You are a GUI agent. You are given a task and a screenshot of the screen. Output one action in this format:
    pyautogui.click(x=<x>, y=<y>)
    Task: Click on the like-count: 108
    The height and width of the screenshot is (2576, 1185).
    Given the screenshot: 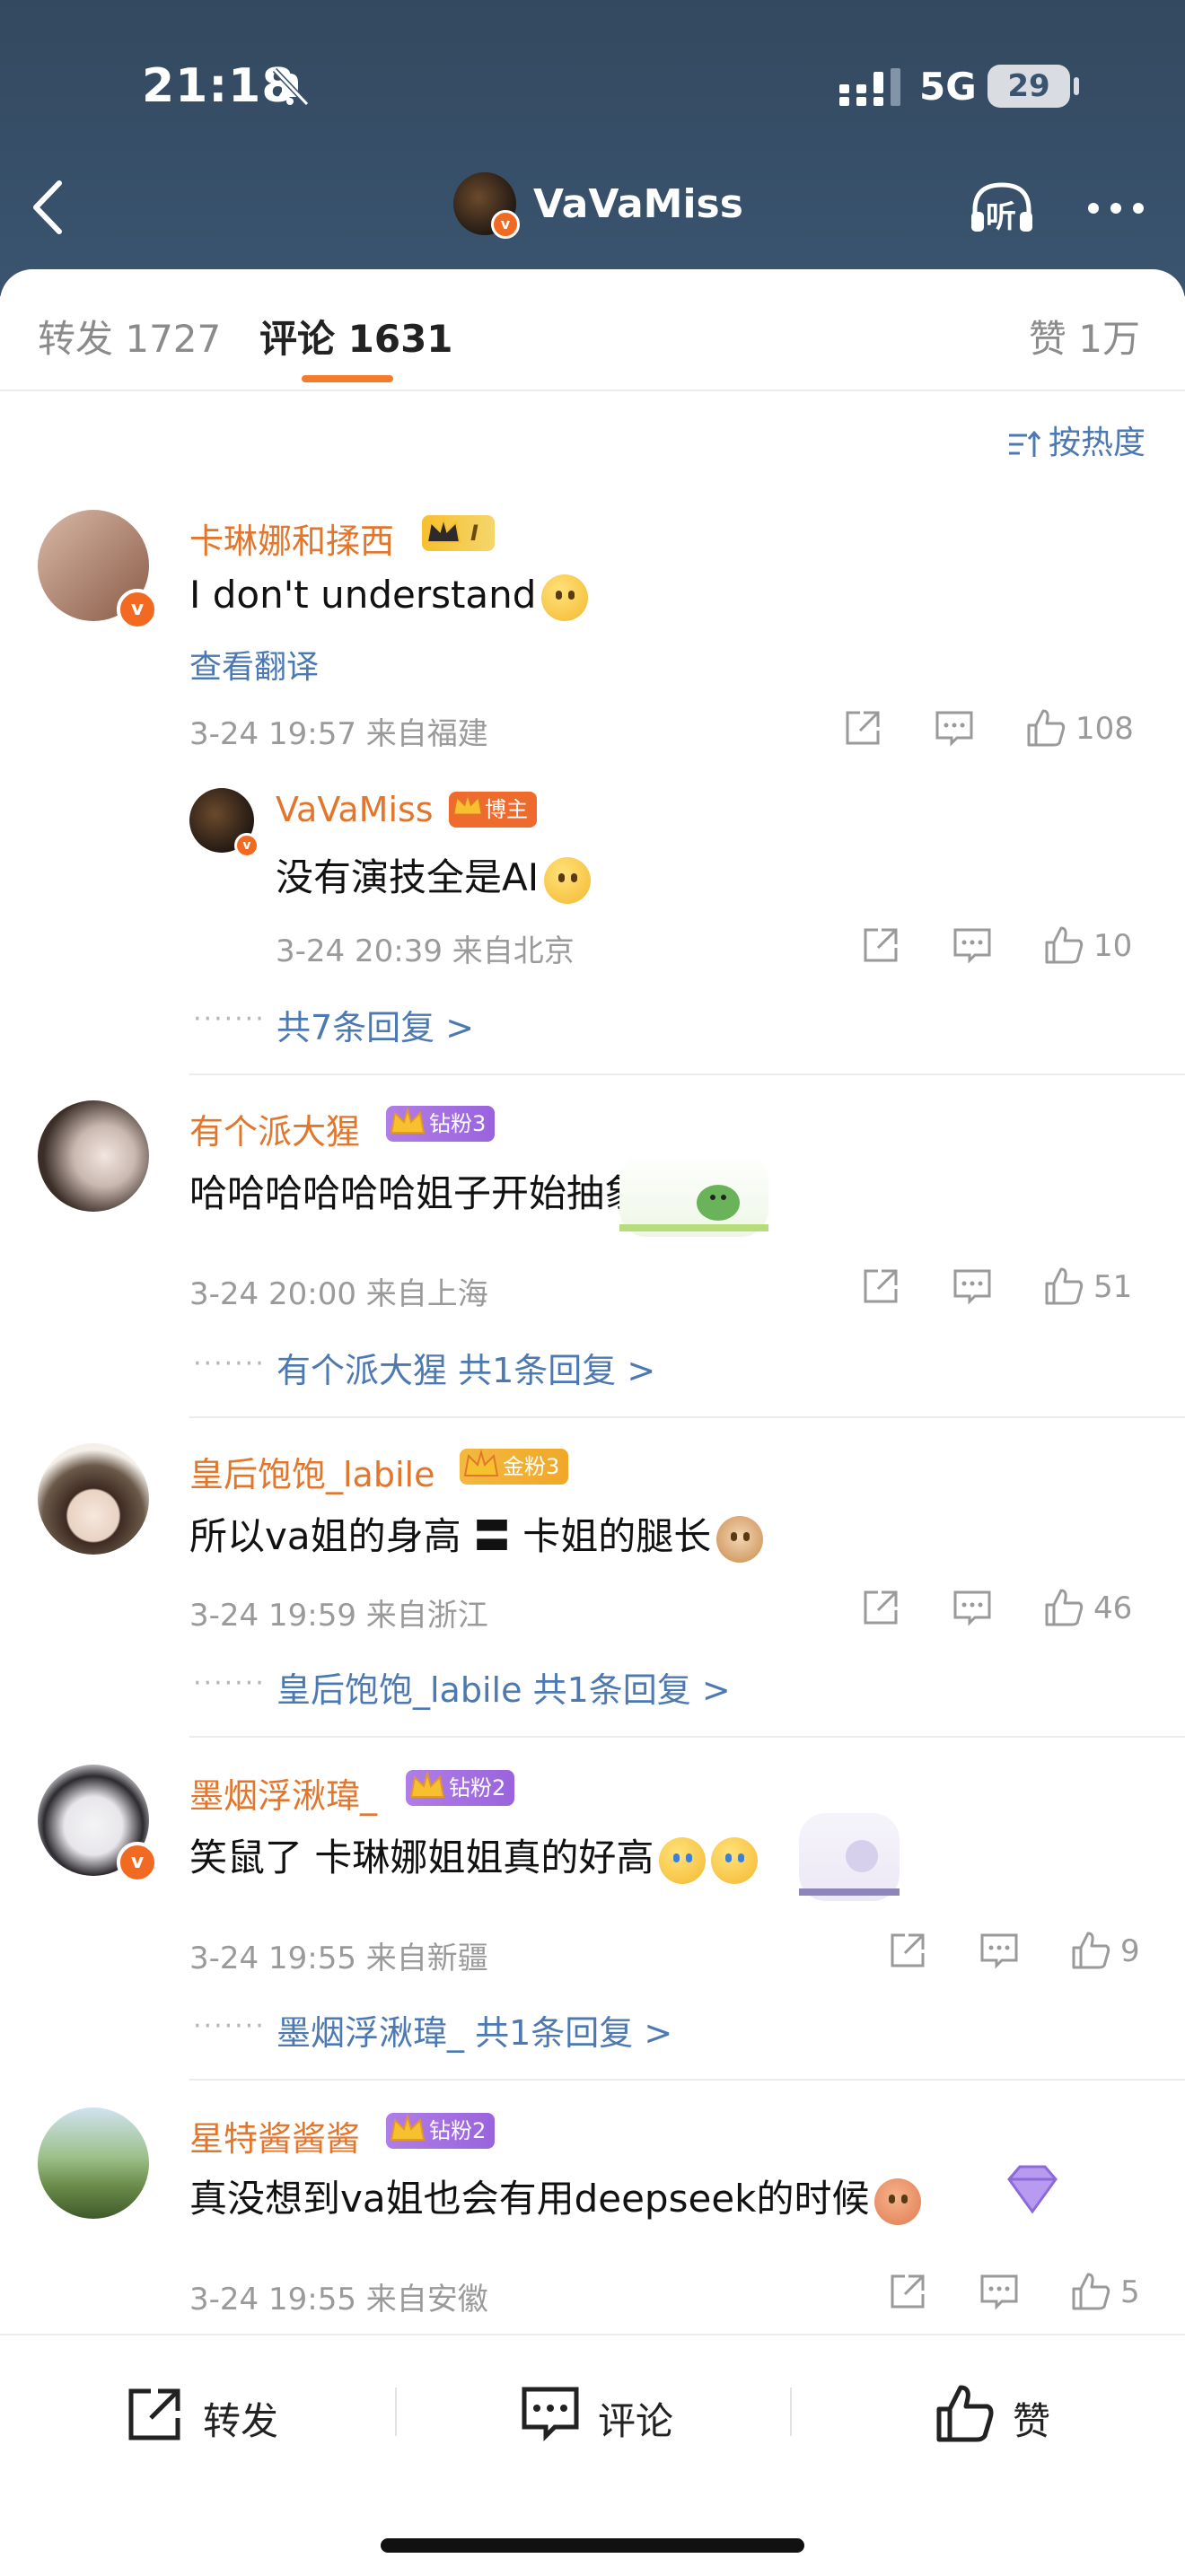 What is the action you would take?
    pyautogui.click(x=1104, y=729)
    